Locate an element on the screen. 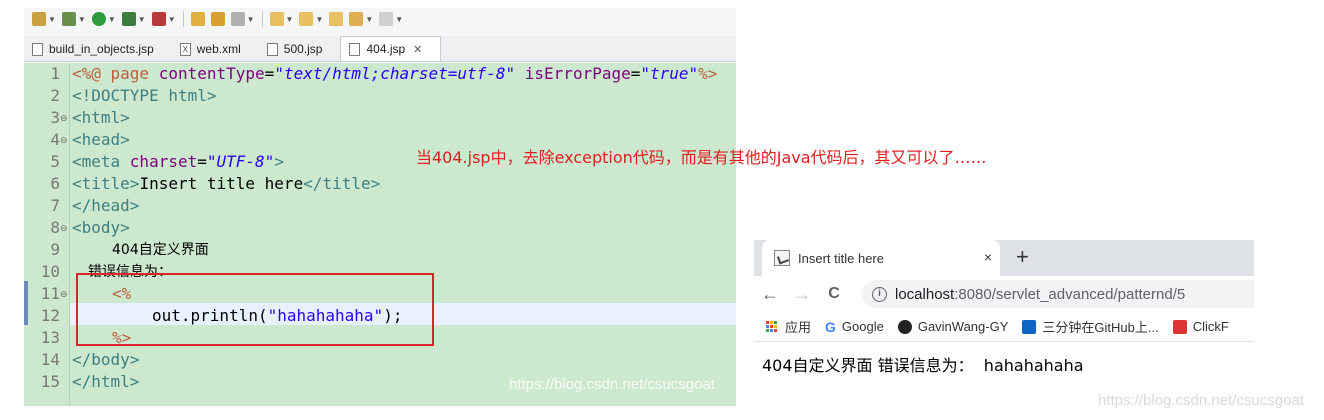 The image size is (1324, 420). line-number: 12 is located at coordinates (50, 315).